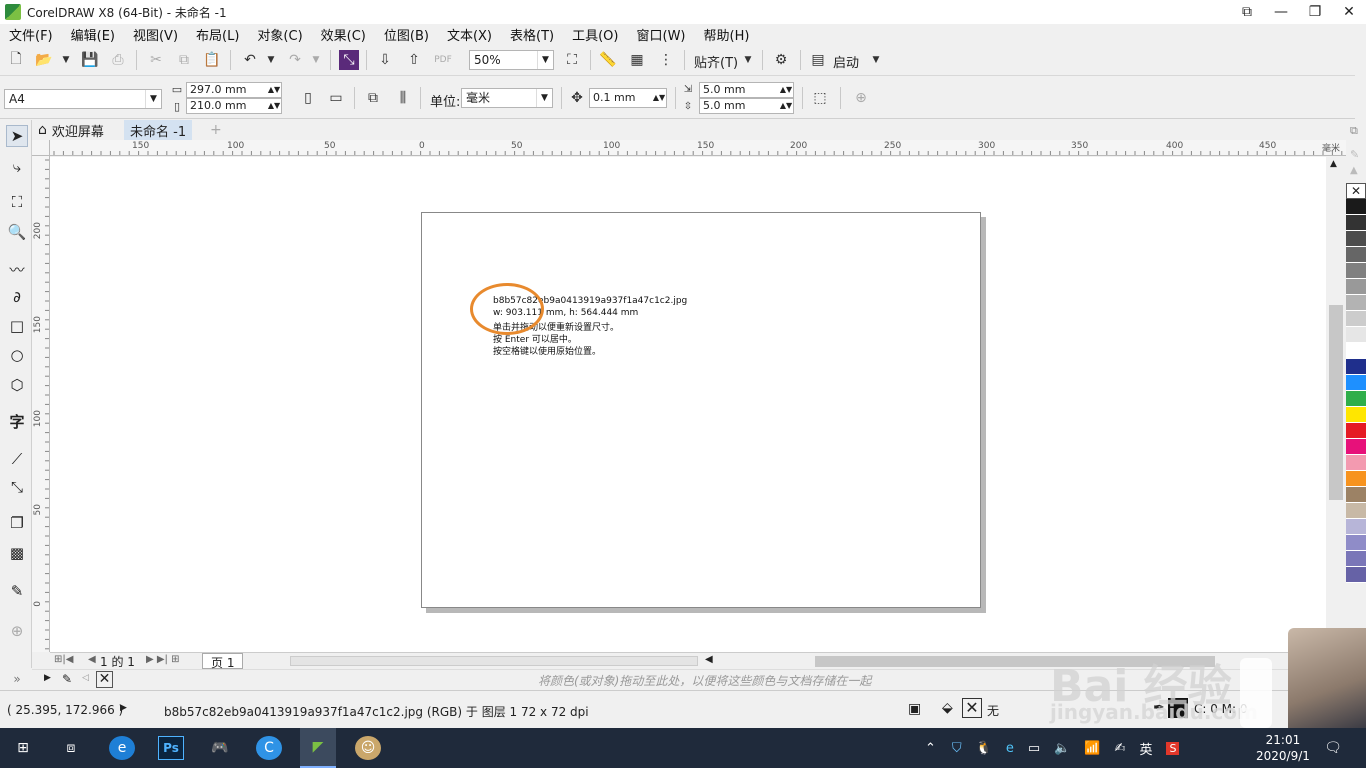  I want to click on redo-dropdown-icon: ▼, so click(316, 60).